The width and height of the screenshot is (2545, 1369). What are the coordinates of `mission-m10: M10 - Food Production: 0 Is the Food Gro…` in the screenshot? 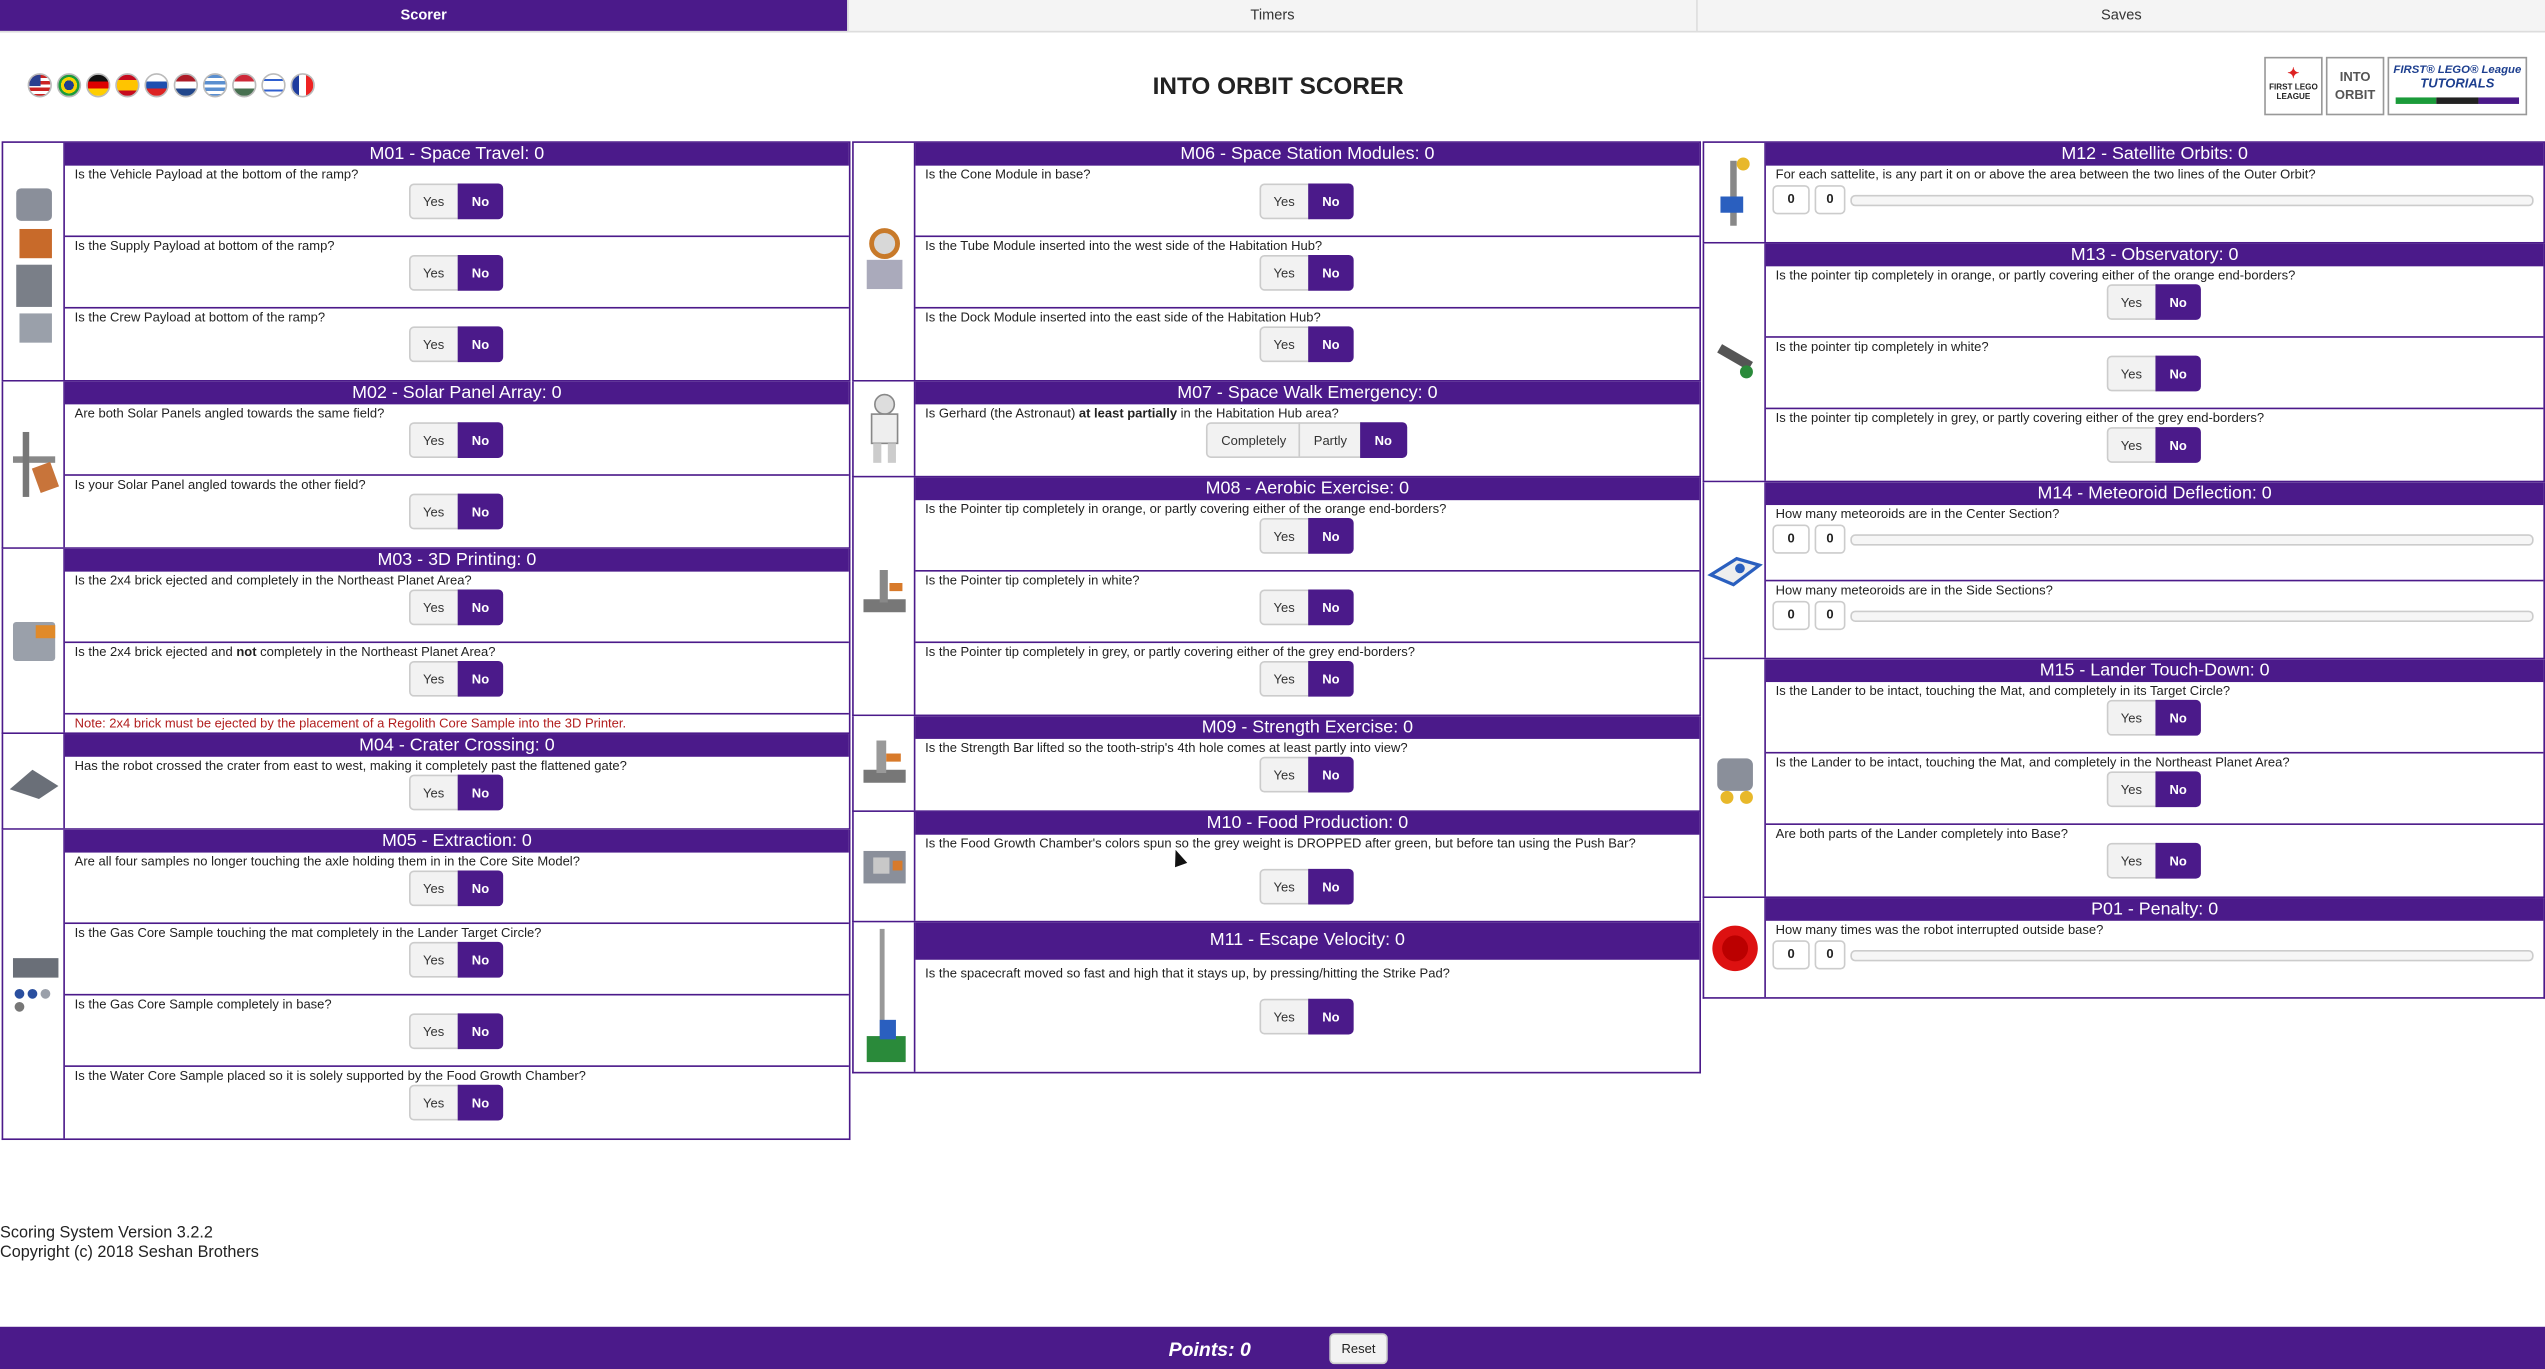 It's located at (1276, 867).